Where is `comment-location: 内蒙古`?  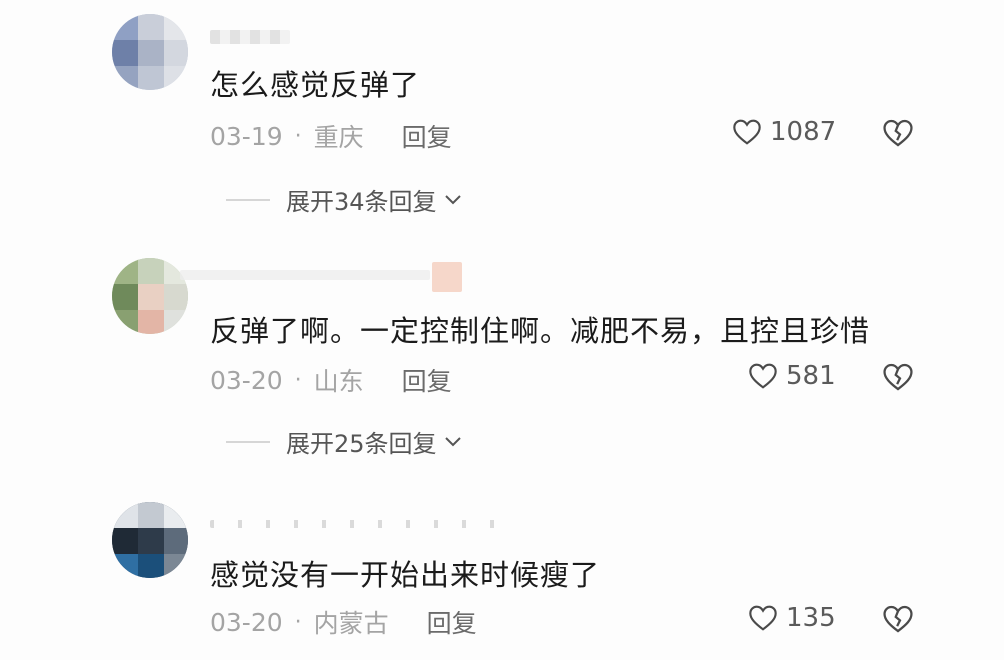
comment-location: 内蒙古 is located at coordinates (351, 623).